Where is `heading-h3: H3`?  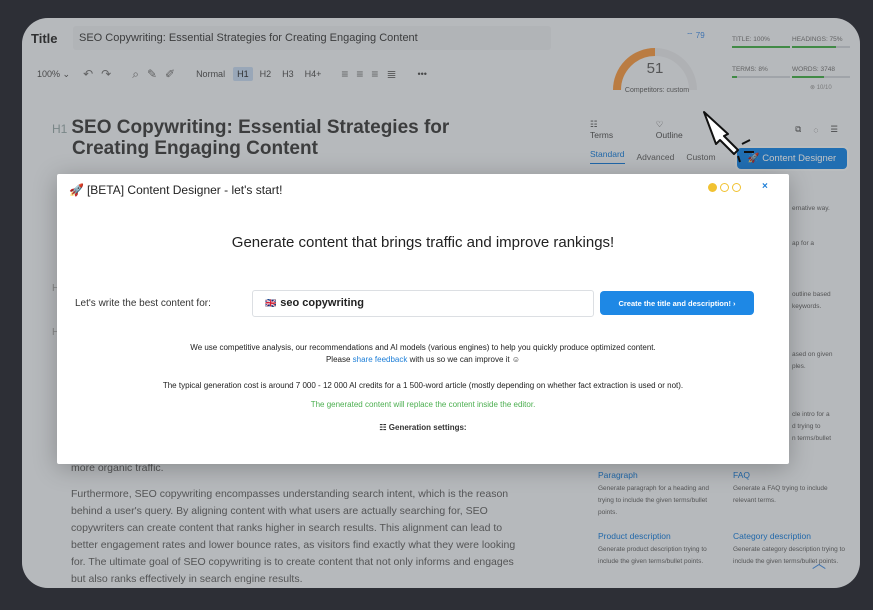 heading-h3: H3 is located at coordinates (288, 74).